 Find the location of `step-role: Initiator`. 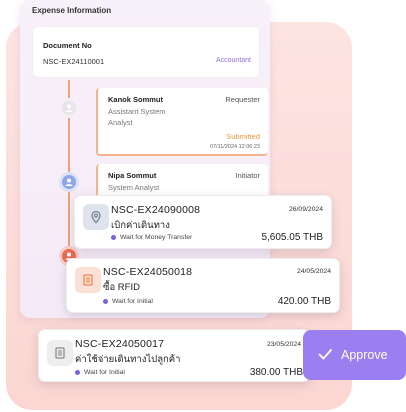

step-role: Initiator is located at coordinates (247, 175).